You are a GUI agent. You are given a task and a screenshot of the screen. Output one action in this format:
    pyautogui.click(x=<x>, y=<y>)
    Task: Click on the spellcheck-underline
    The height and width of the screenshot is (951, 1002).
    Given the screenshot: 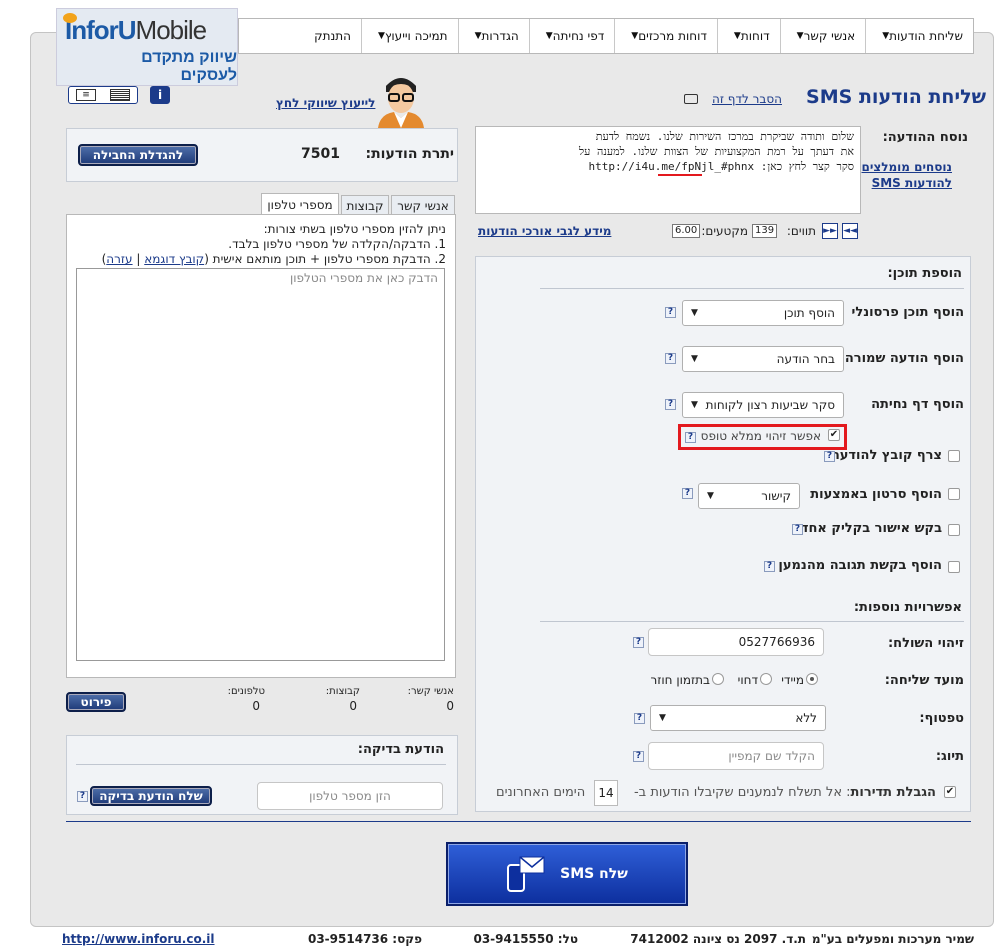 What is the action you would take?
    pyautogui.click(x=680, y=175)
    